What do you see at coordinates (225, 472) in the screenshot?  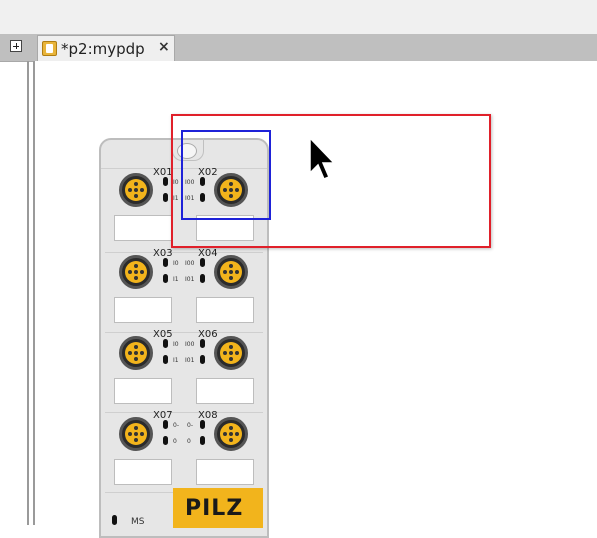 I see `label-field-x08` at bounding box center [225, 472].